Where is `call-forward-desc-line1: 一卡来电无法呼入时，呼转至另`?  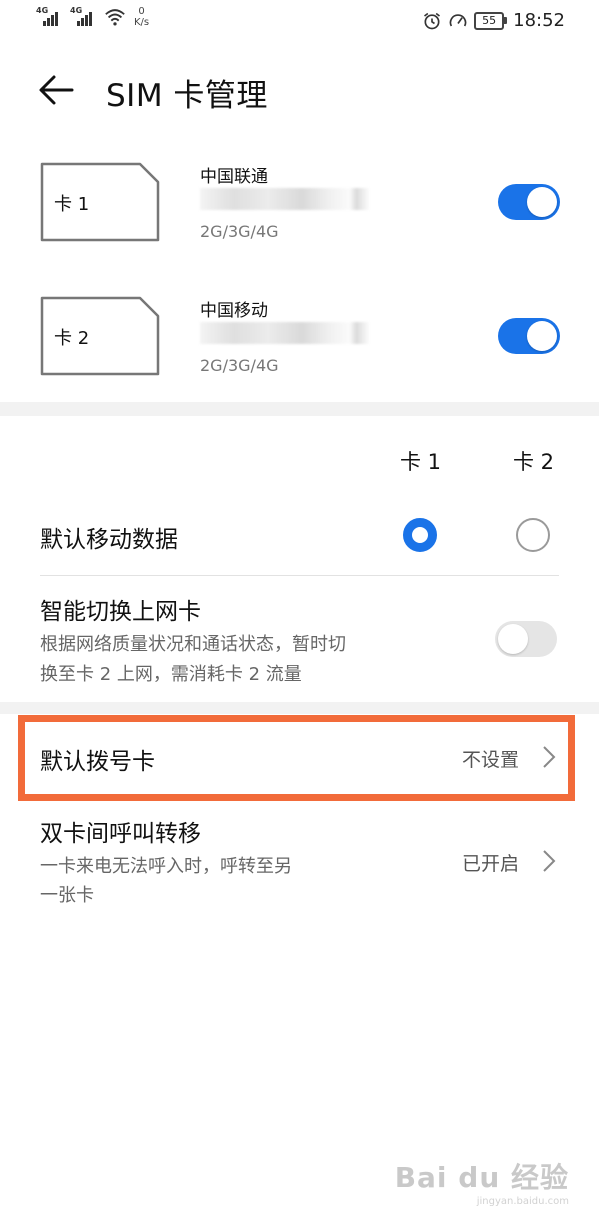
call-forward-desc-line1: 一卡来电无法呼入时，呼转至另 is located at coordinates (166, 866).